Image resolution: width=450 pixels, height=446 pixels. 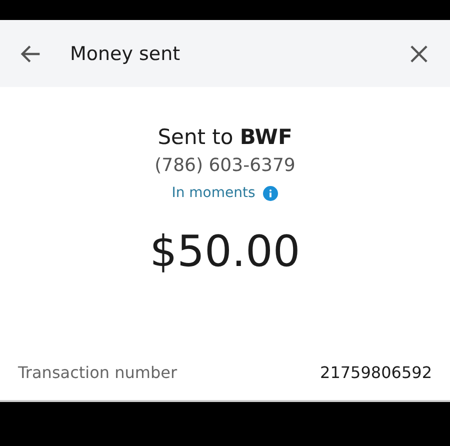 What do you see at coordinates (214, 193) in the screenshot?
I see `delivery-time: In moments` at bounding box center [214, 193].